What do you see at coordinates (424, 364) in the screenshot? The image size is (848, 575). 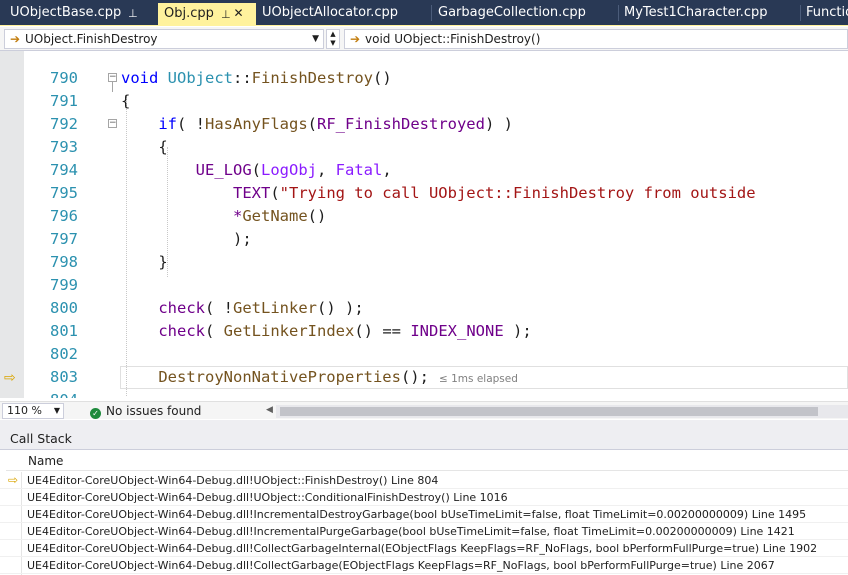 I see `code-line: 803` at bounding box center [424, 364].